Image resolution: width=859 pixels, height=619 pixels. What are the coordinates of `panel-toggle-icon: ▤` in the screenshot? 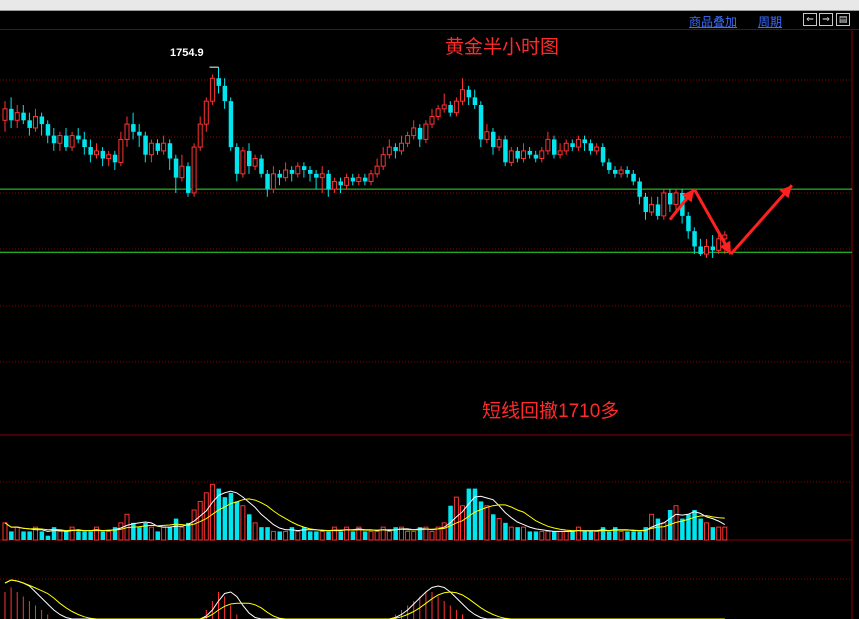 It's located at (843, 19).